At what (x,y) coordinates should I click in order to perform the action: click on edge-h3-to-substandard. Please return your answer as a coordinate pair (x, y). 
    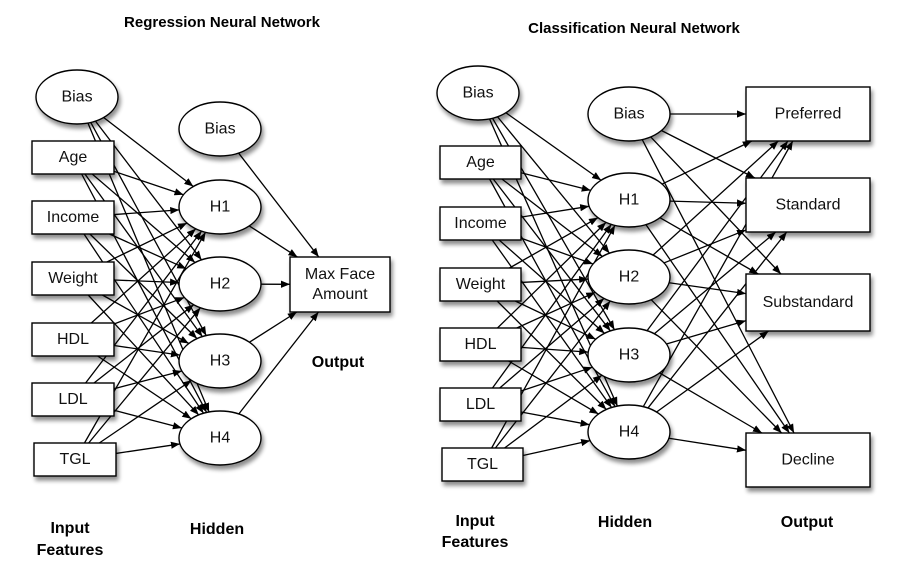
    Looking at the image, I should click on (706, 332).